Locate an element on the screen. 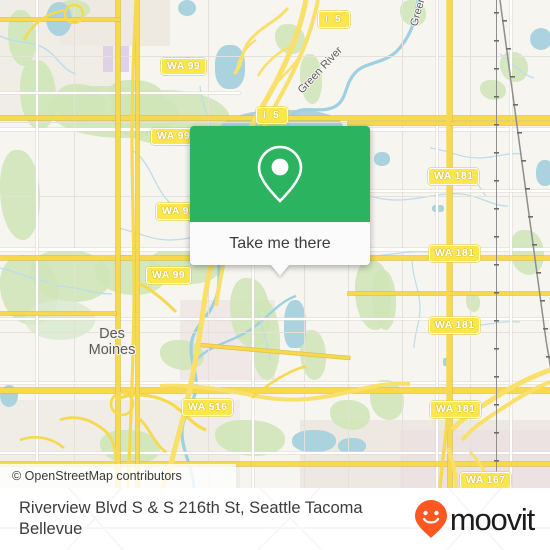  popup-icon-area is located at coordinates (280, 174).